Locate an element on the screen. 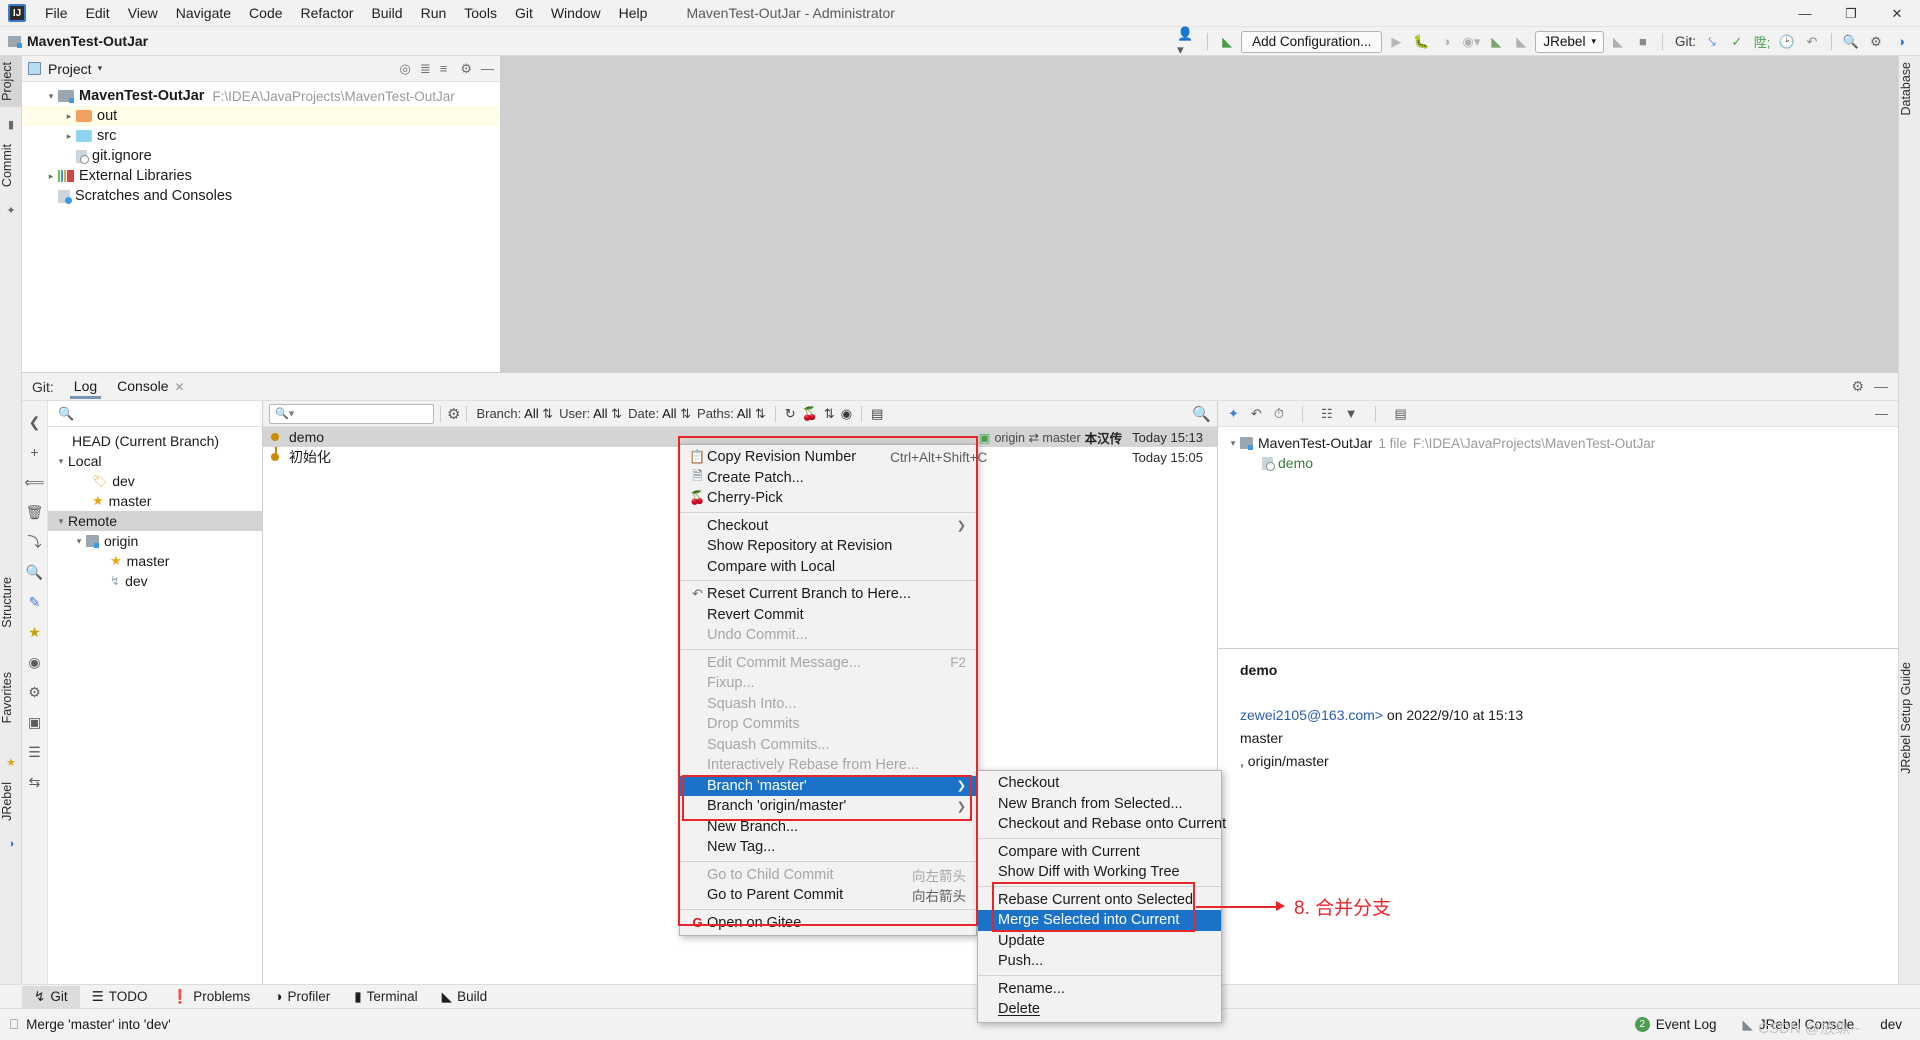  filter-paths: Paths: All ⇅ is located at coordinates (731, 414).